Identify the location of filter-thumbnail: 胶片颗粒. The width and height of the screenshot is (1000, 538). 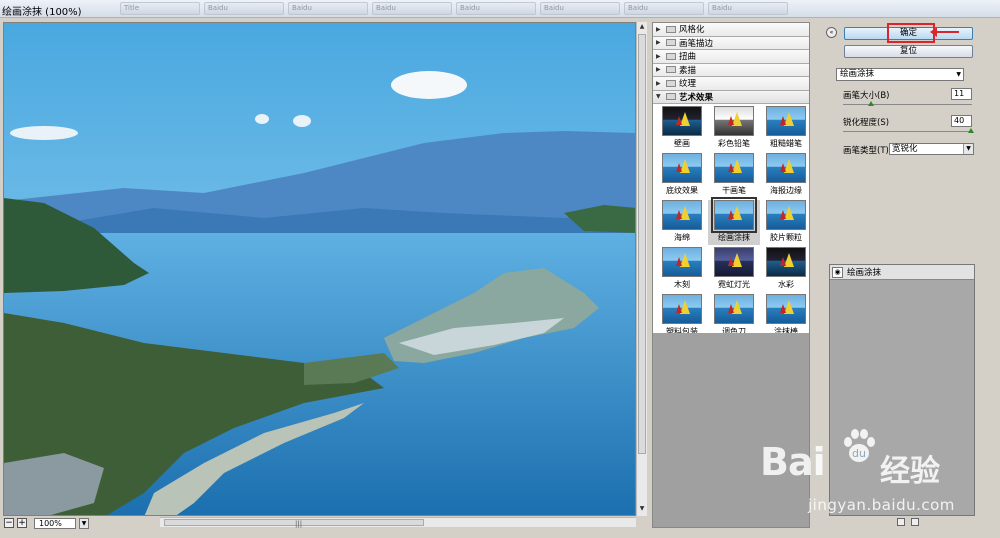
(784, 222).